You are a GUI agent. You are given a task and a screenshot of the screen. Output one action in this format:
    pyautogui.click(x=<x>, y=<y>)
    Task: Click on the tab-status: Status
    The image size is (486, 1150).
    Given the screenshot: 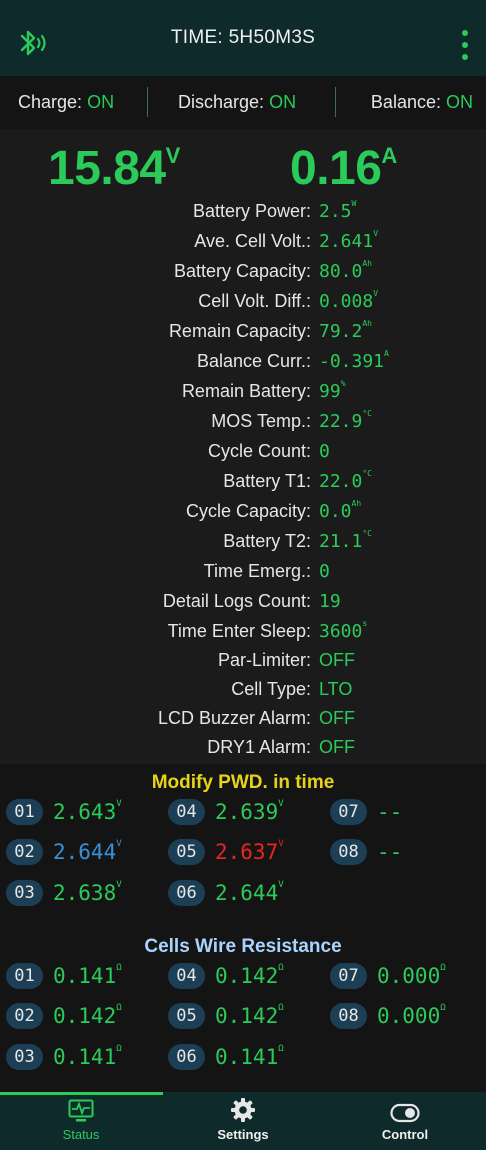 What is the action you would take?
    pyautogui.click(x=81, y=1121)
    